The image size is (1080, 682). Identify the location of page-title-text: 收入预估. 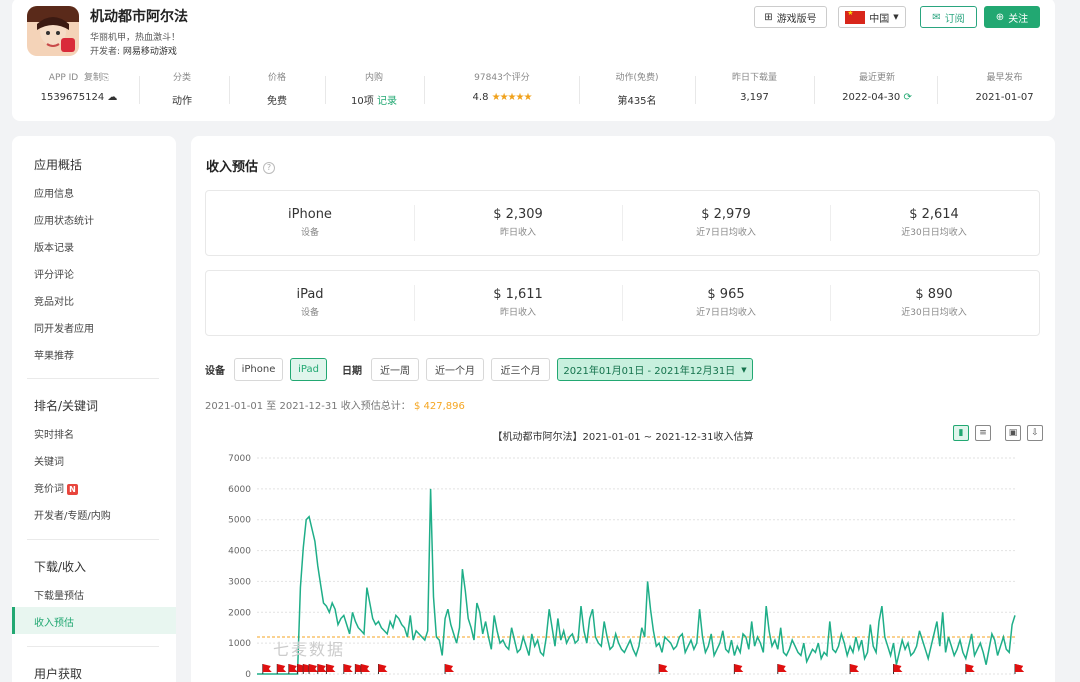
(232, 167).